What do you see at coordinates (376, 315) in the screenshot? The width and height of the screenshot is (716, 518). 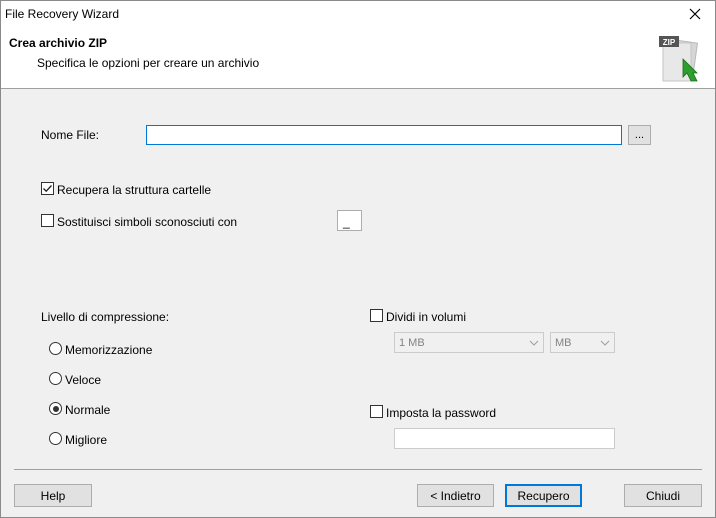 I see `split-volumes-checkbox` at bounding box center [376, 315].